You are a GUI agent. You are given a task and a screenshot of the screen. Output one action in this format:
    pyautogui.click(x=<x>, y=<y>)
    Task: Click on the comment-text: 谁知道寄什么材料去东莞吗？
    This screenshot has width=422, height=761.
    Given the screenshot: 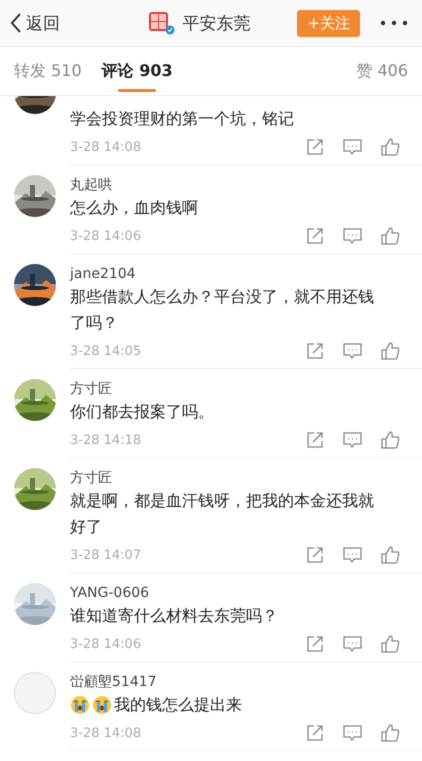 What is the action you would take?
    pyautogui.click(x=174, y=616)
    